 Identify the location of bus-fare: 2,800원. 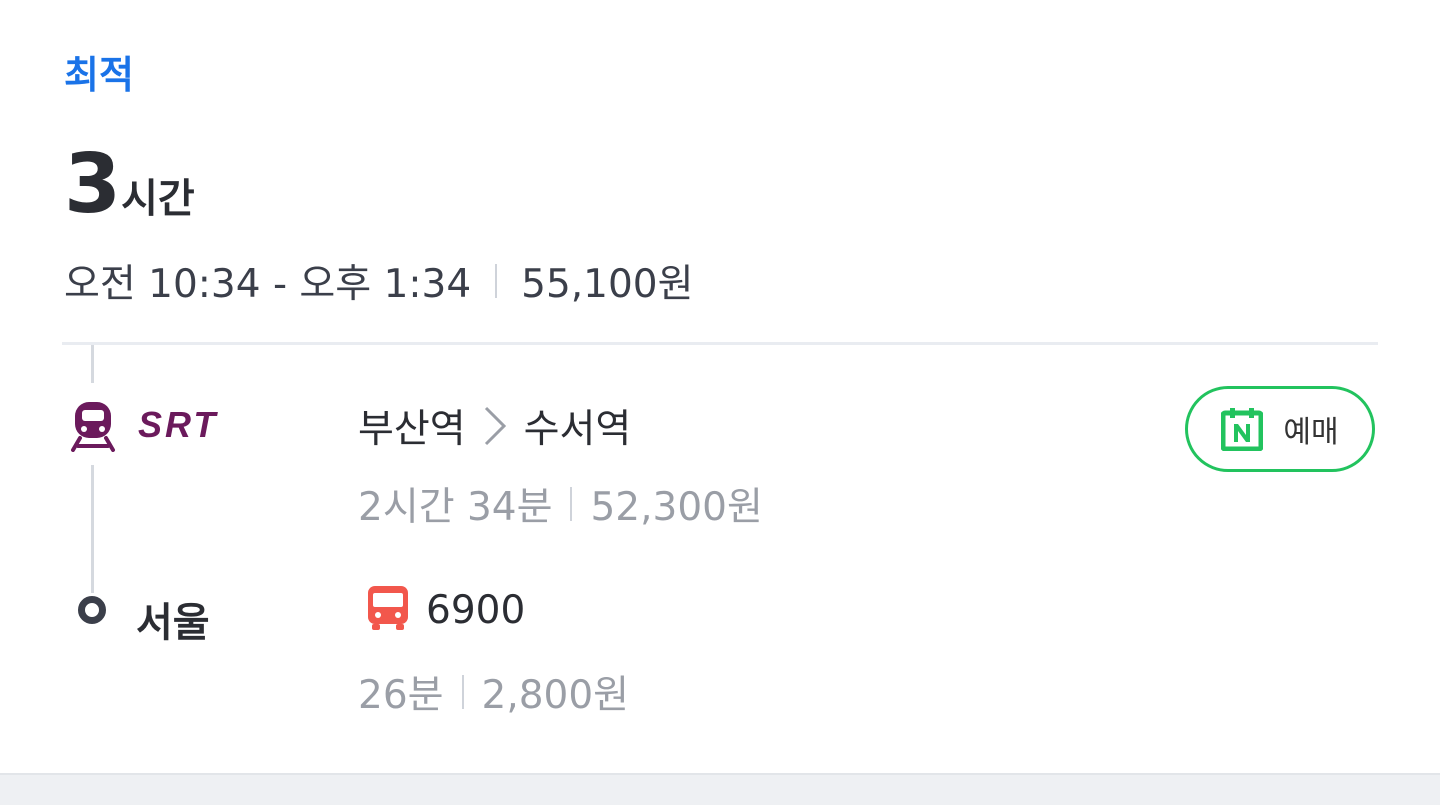
(555, 695).